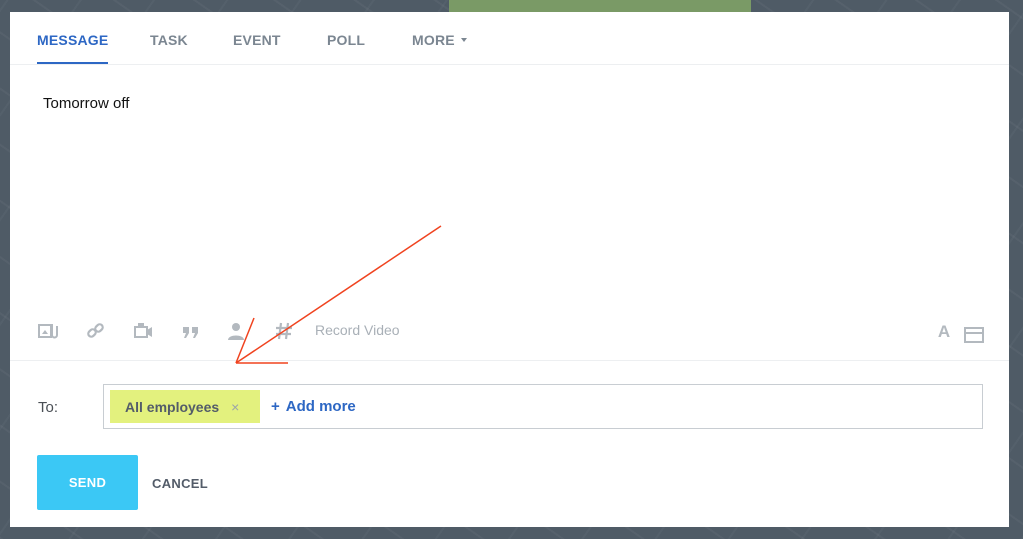  I want to click on plus-icon: +, so click(275, 406).